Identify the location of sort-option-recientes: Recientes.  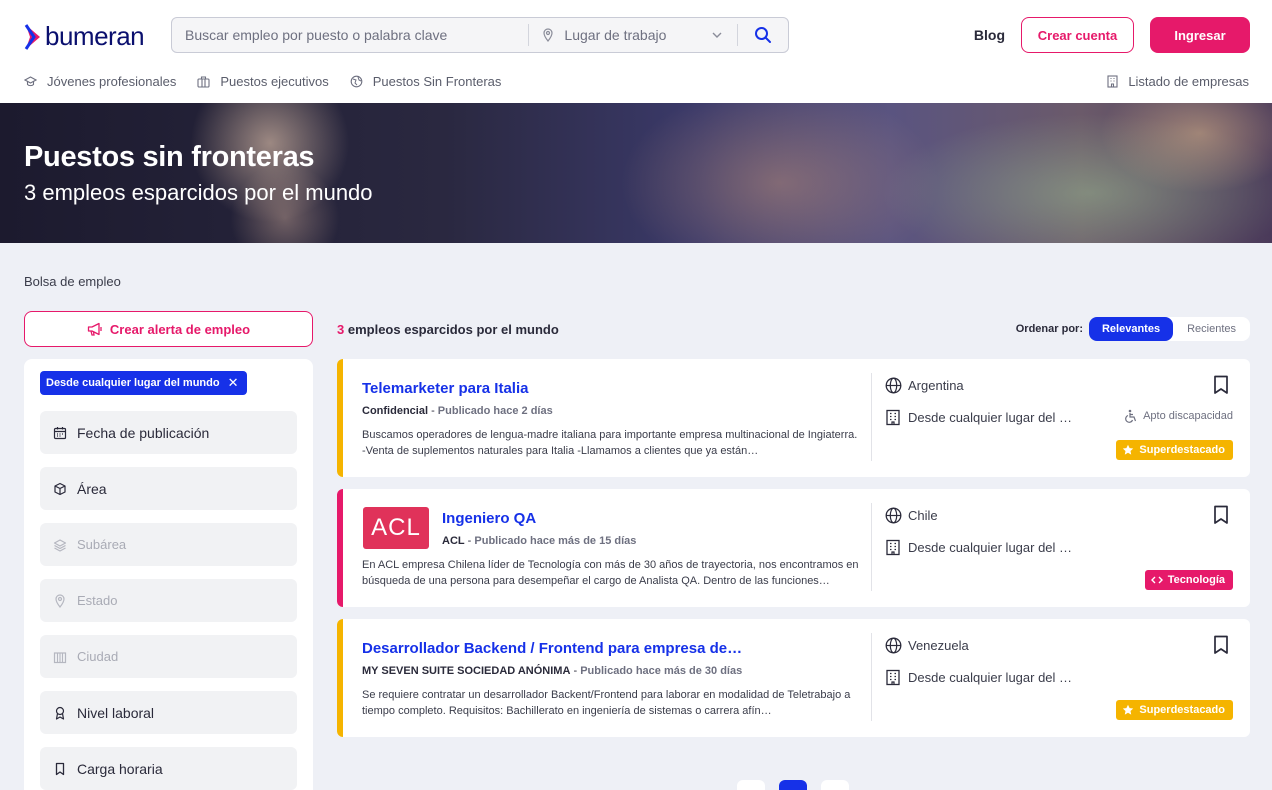
(1211, 329).